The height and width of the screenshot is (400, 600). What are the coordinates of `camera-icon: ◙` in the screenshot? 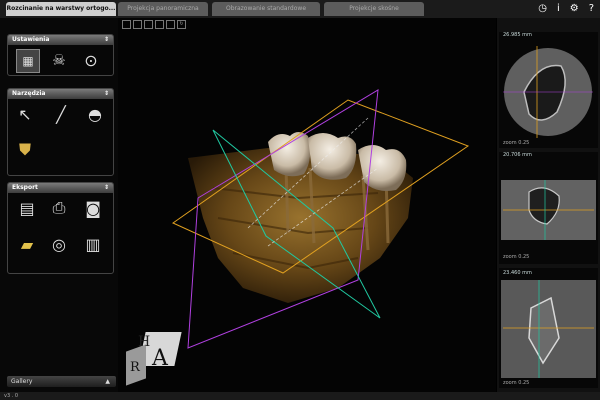 It's located at (93, 208).